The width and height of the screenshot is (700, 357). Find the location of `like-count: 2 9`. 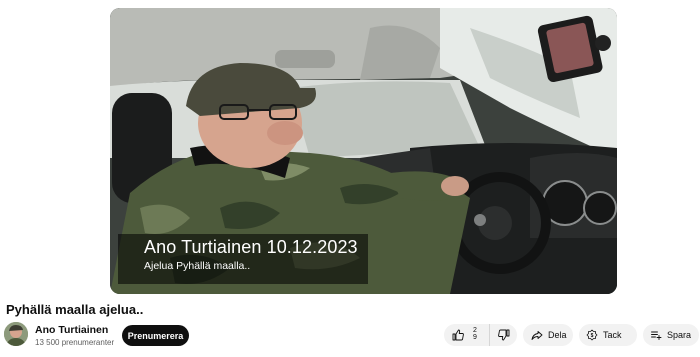

like-count: 2 9 is located at coordinates (475, 334).